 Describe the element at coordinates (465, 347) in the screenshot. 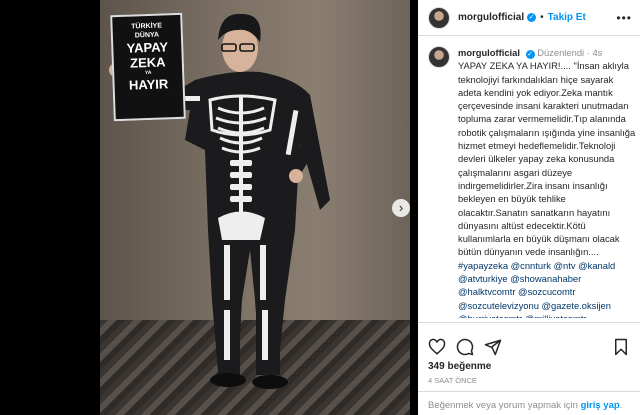

I see `comment-icon` at that location.